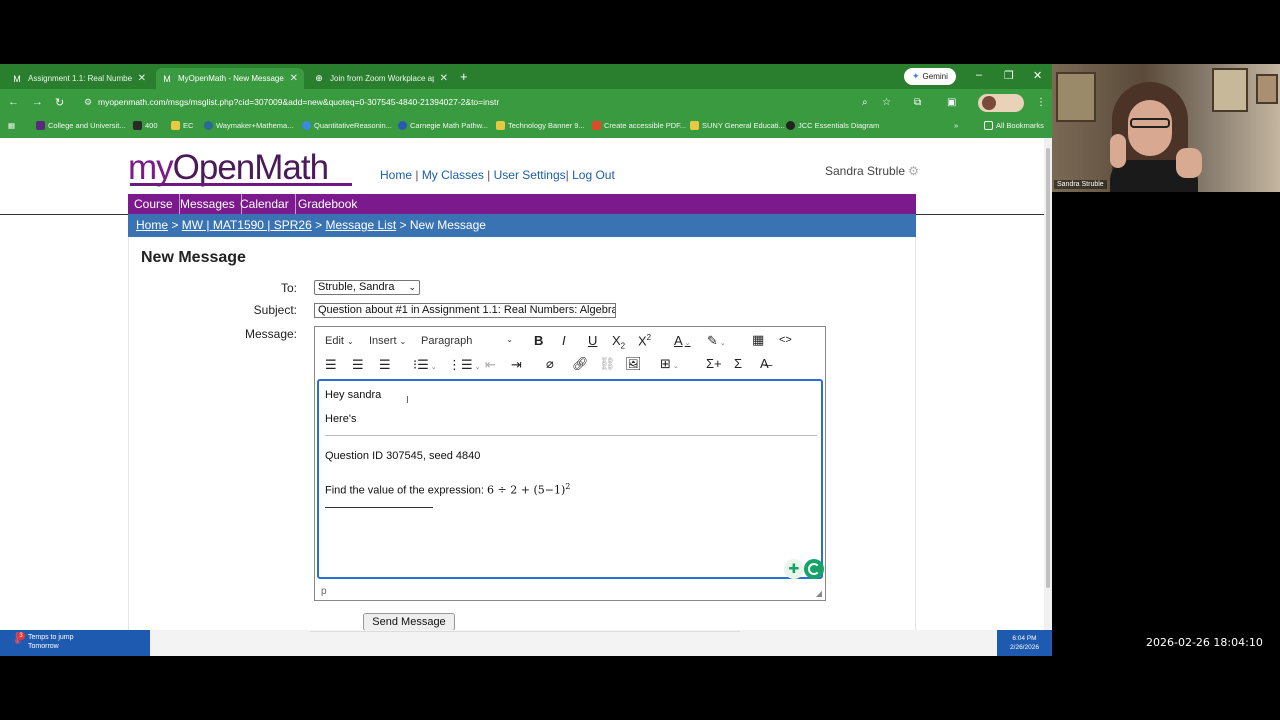 The image size is (1280, 720). I want to click on link-icon: 🔗︎, so click(580, 364).